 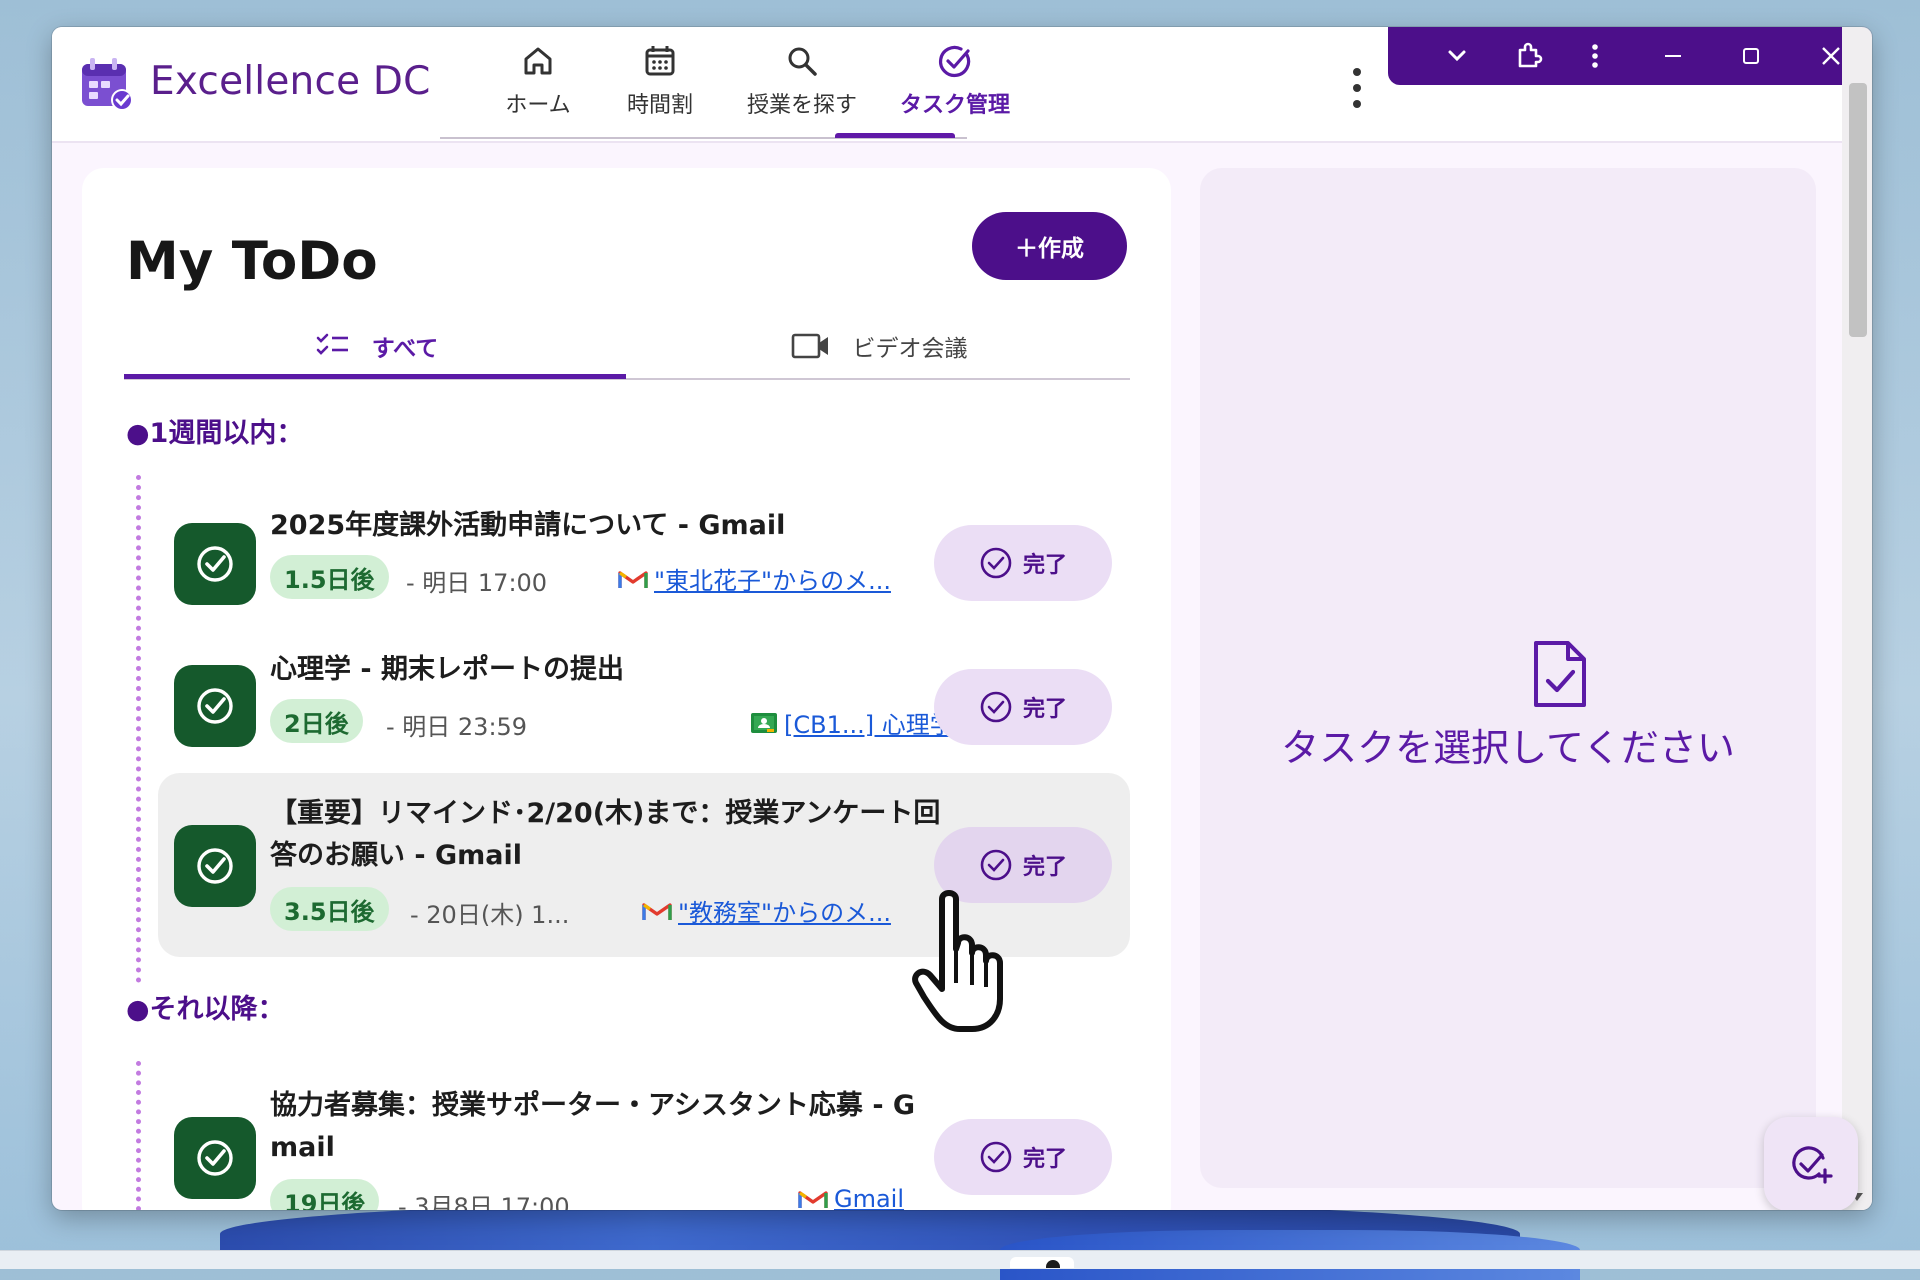 I want to click on page-title: My ToDo, so click(x=252, y=261).